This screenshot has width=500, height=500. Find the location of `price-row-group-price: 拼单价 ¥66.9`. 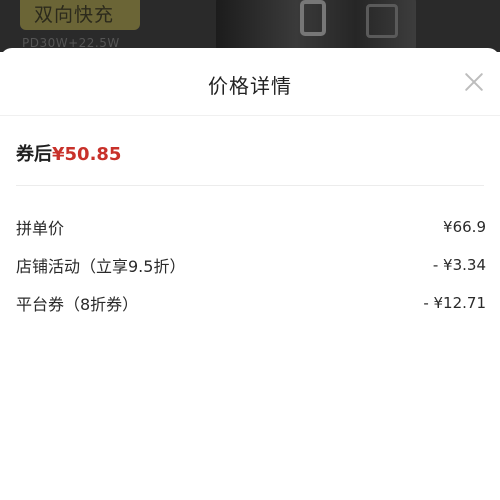

price-row-group-price: 拼单价 ¥66.9 is located at coordinates (251, 227).